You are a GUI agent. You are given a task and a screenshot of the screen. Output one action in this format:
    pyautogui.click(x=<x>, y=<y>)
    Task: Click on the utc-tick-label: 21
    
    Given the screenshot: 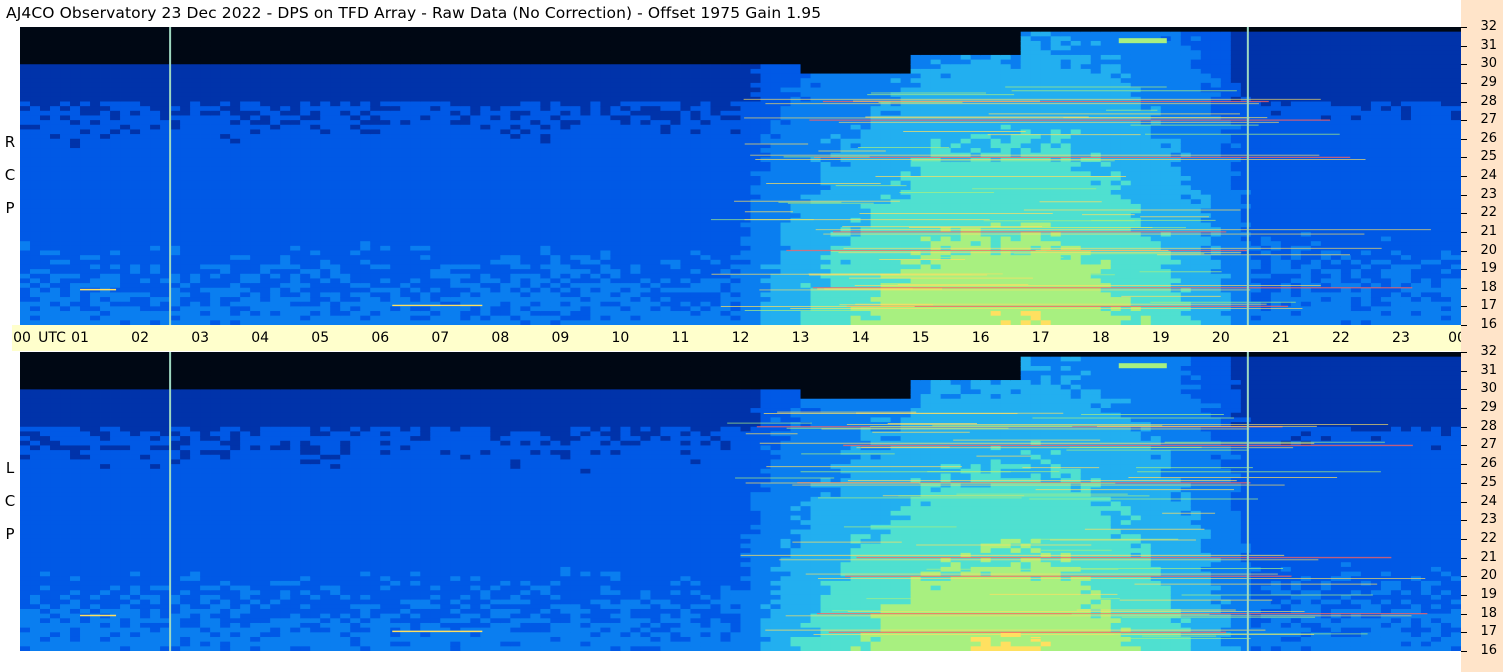 What is the action you would take?
    pyautogui.click(x=1280, y=338)
    